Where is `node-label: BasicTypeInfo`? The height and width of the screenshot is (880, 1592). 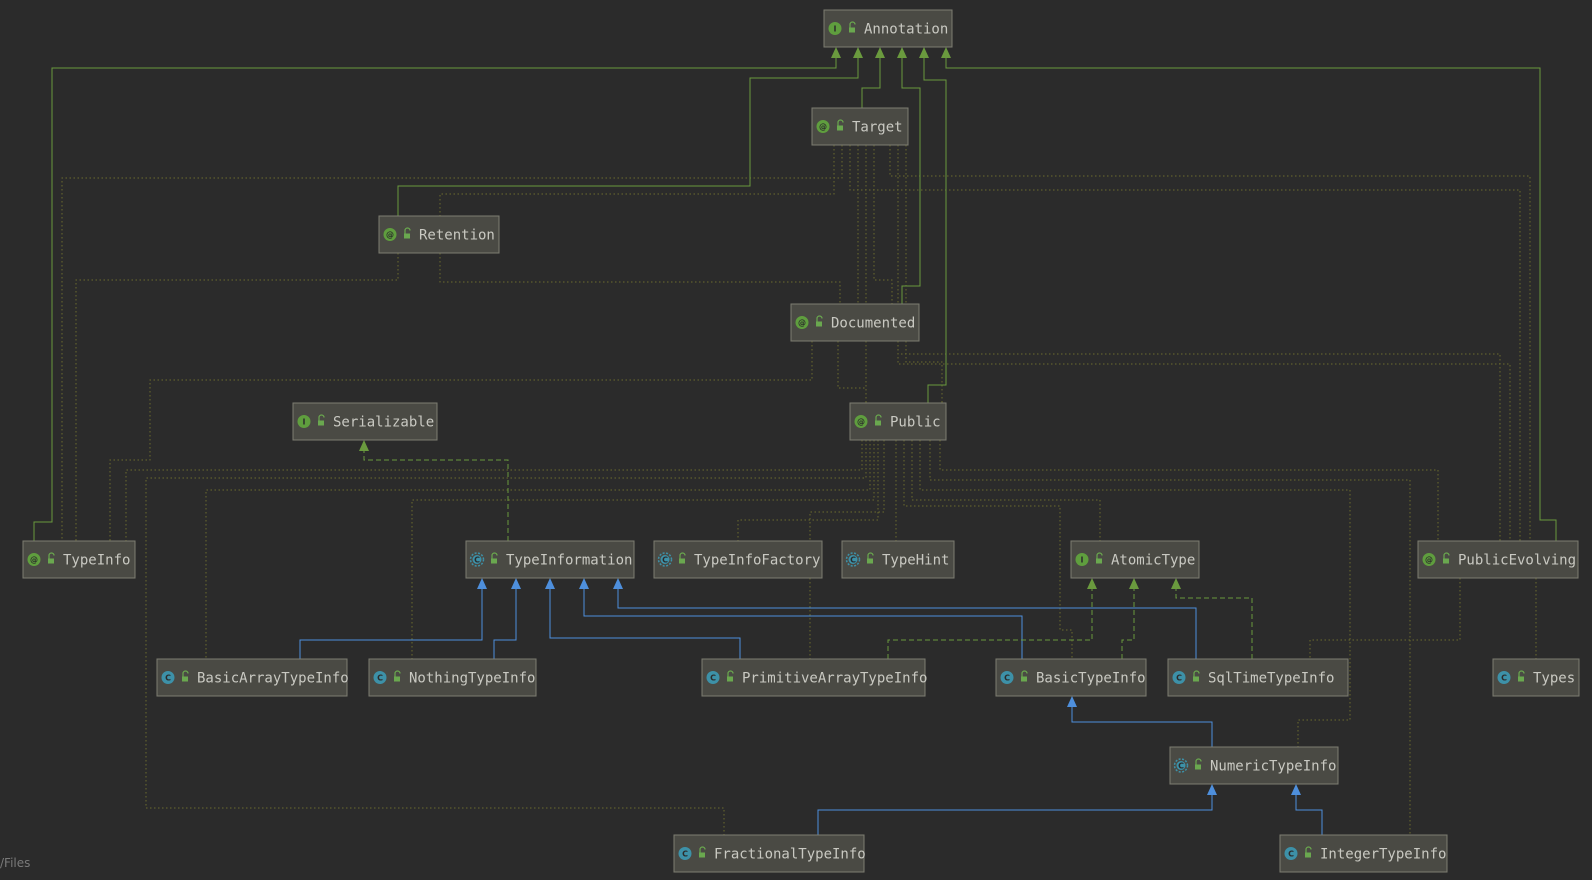
node-label: BasicTypeInfo is located at coordinates (1091, 679).